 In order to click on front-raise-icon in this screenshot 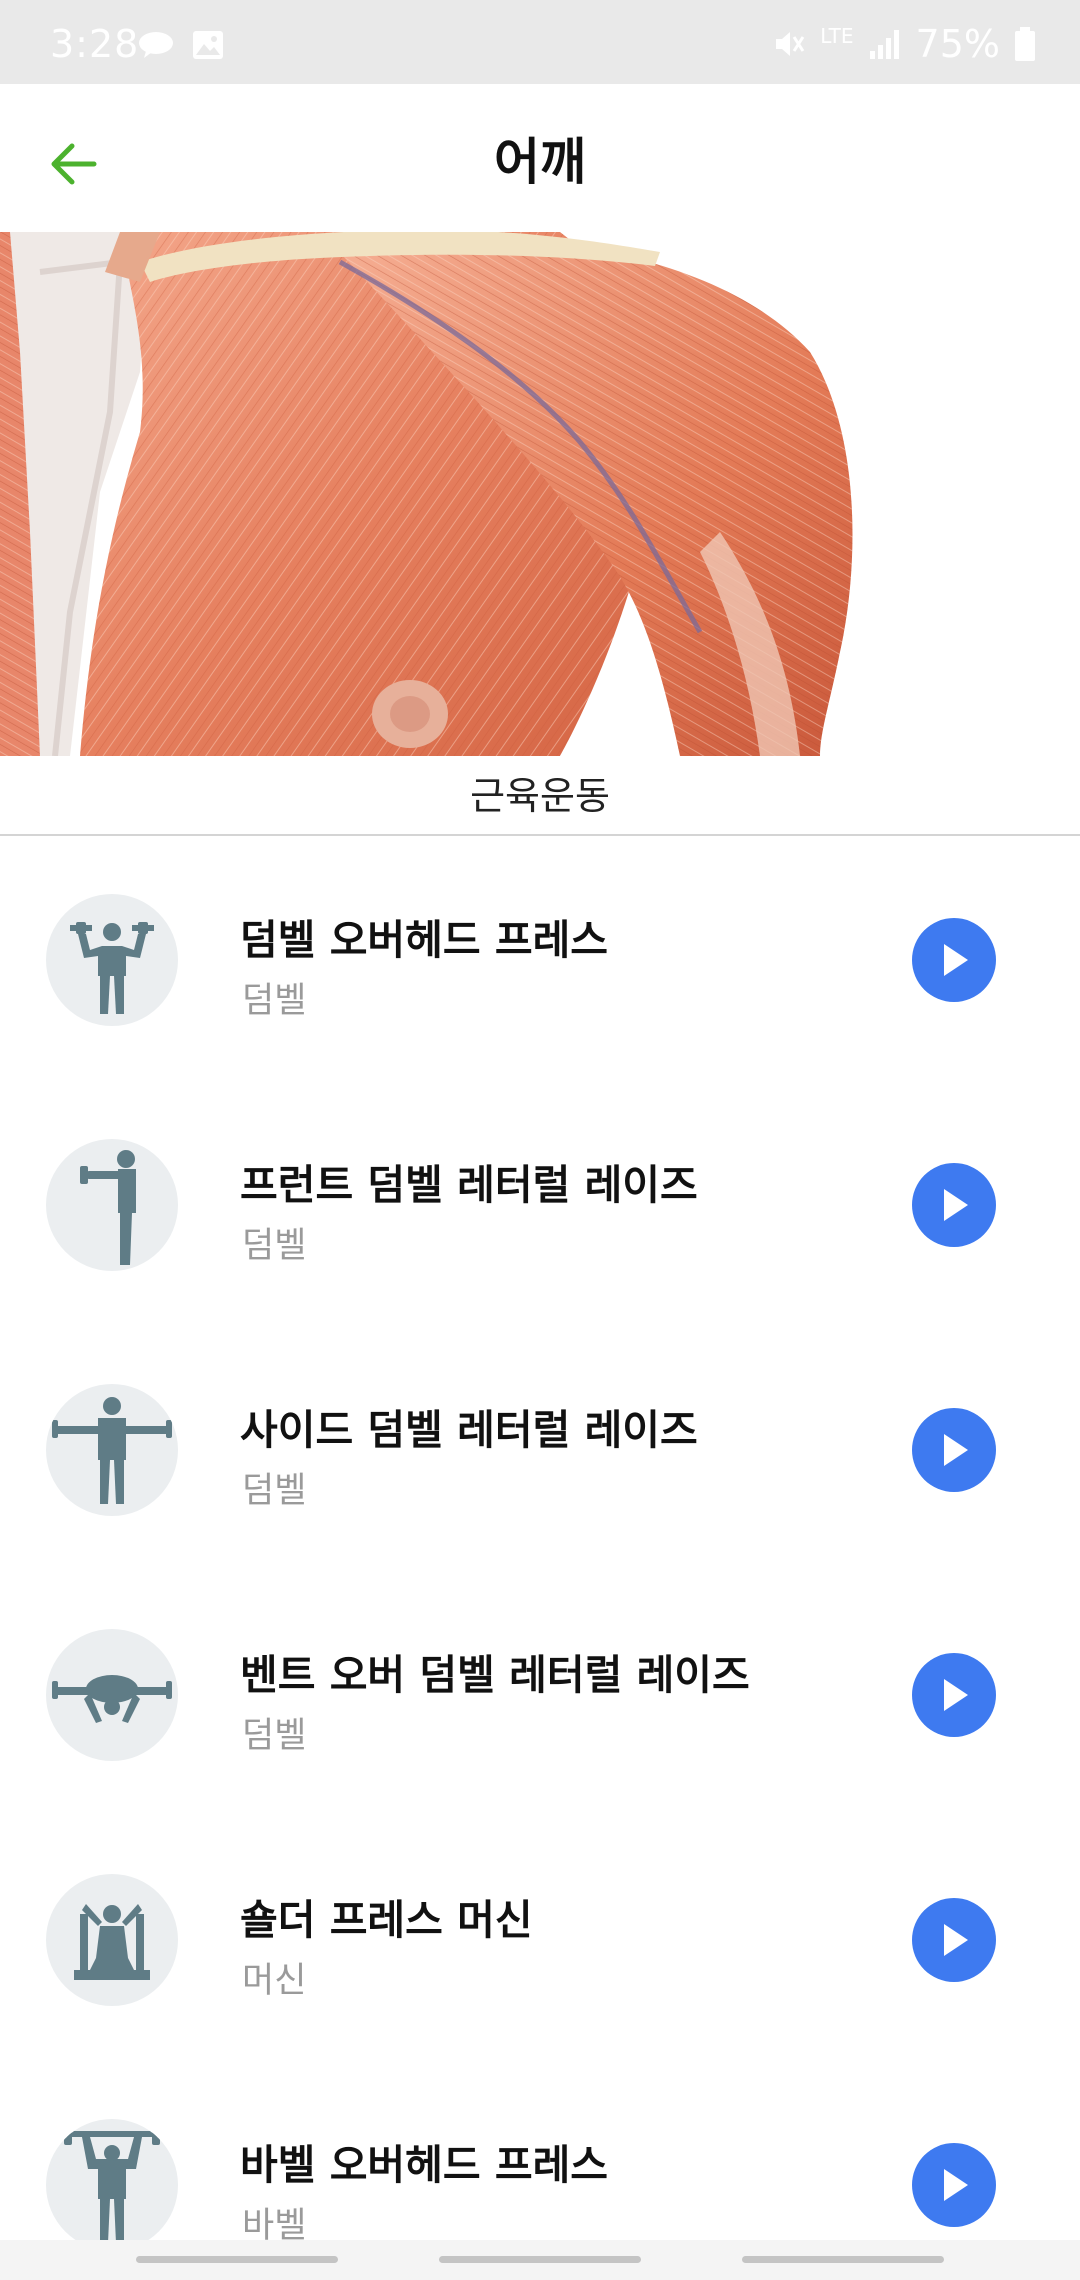, I will do `click(108, 1207)`.